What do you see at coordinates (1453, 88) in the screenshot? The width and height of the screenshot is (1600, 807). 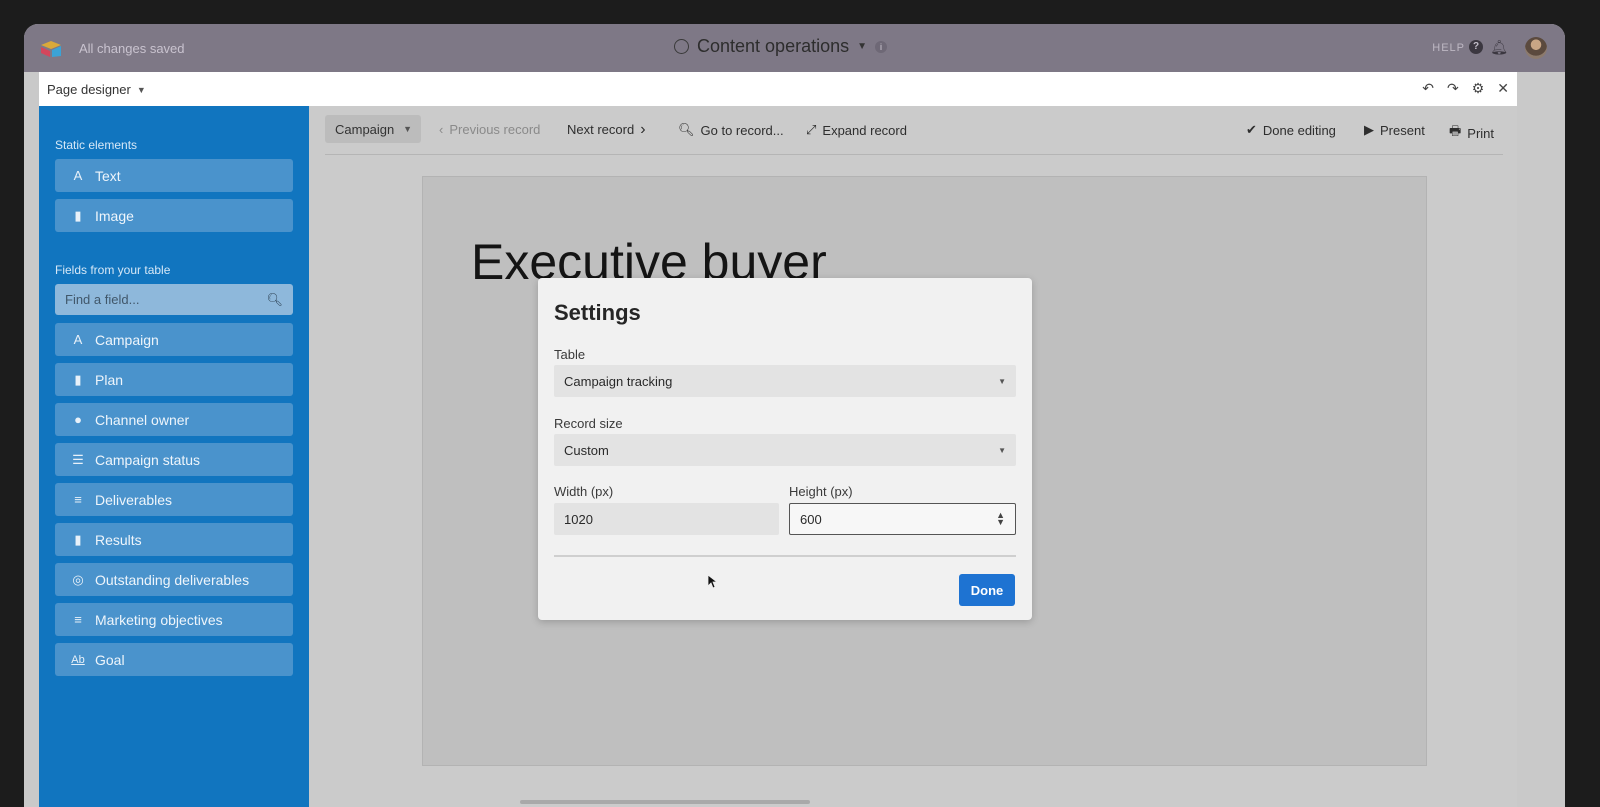 I see `redo-icon: ↷` at bounding box center [1453, 88].